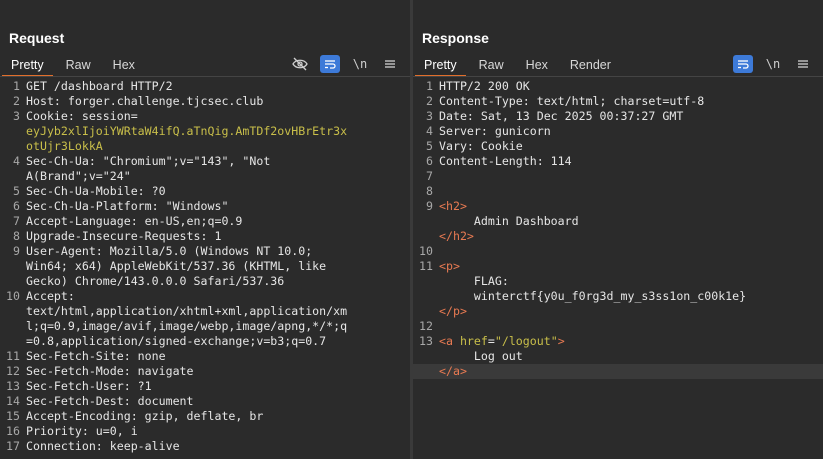 The height and width of the screenshot is (459, 823). What do you see at coordinates (618, 251) in the screenshot?
I see `code-line: 10` at bounding box center [618, 251].